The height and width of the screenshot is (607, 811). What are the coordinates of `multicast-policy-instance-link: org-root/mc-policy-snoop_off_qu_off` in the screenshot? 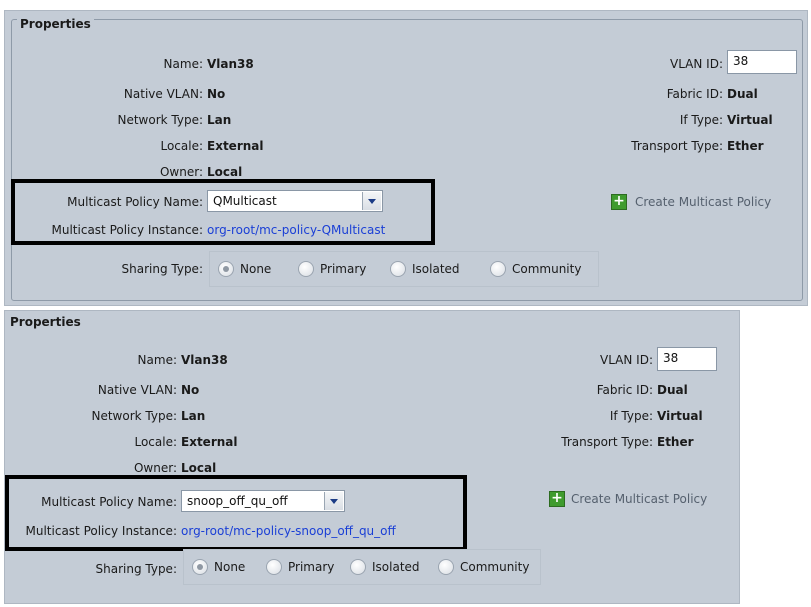 It's located at (288, 531).